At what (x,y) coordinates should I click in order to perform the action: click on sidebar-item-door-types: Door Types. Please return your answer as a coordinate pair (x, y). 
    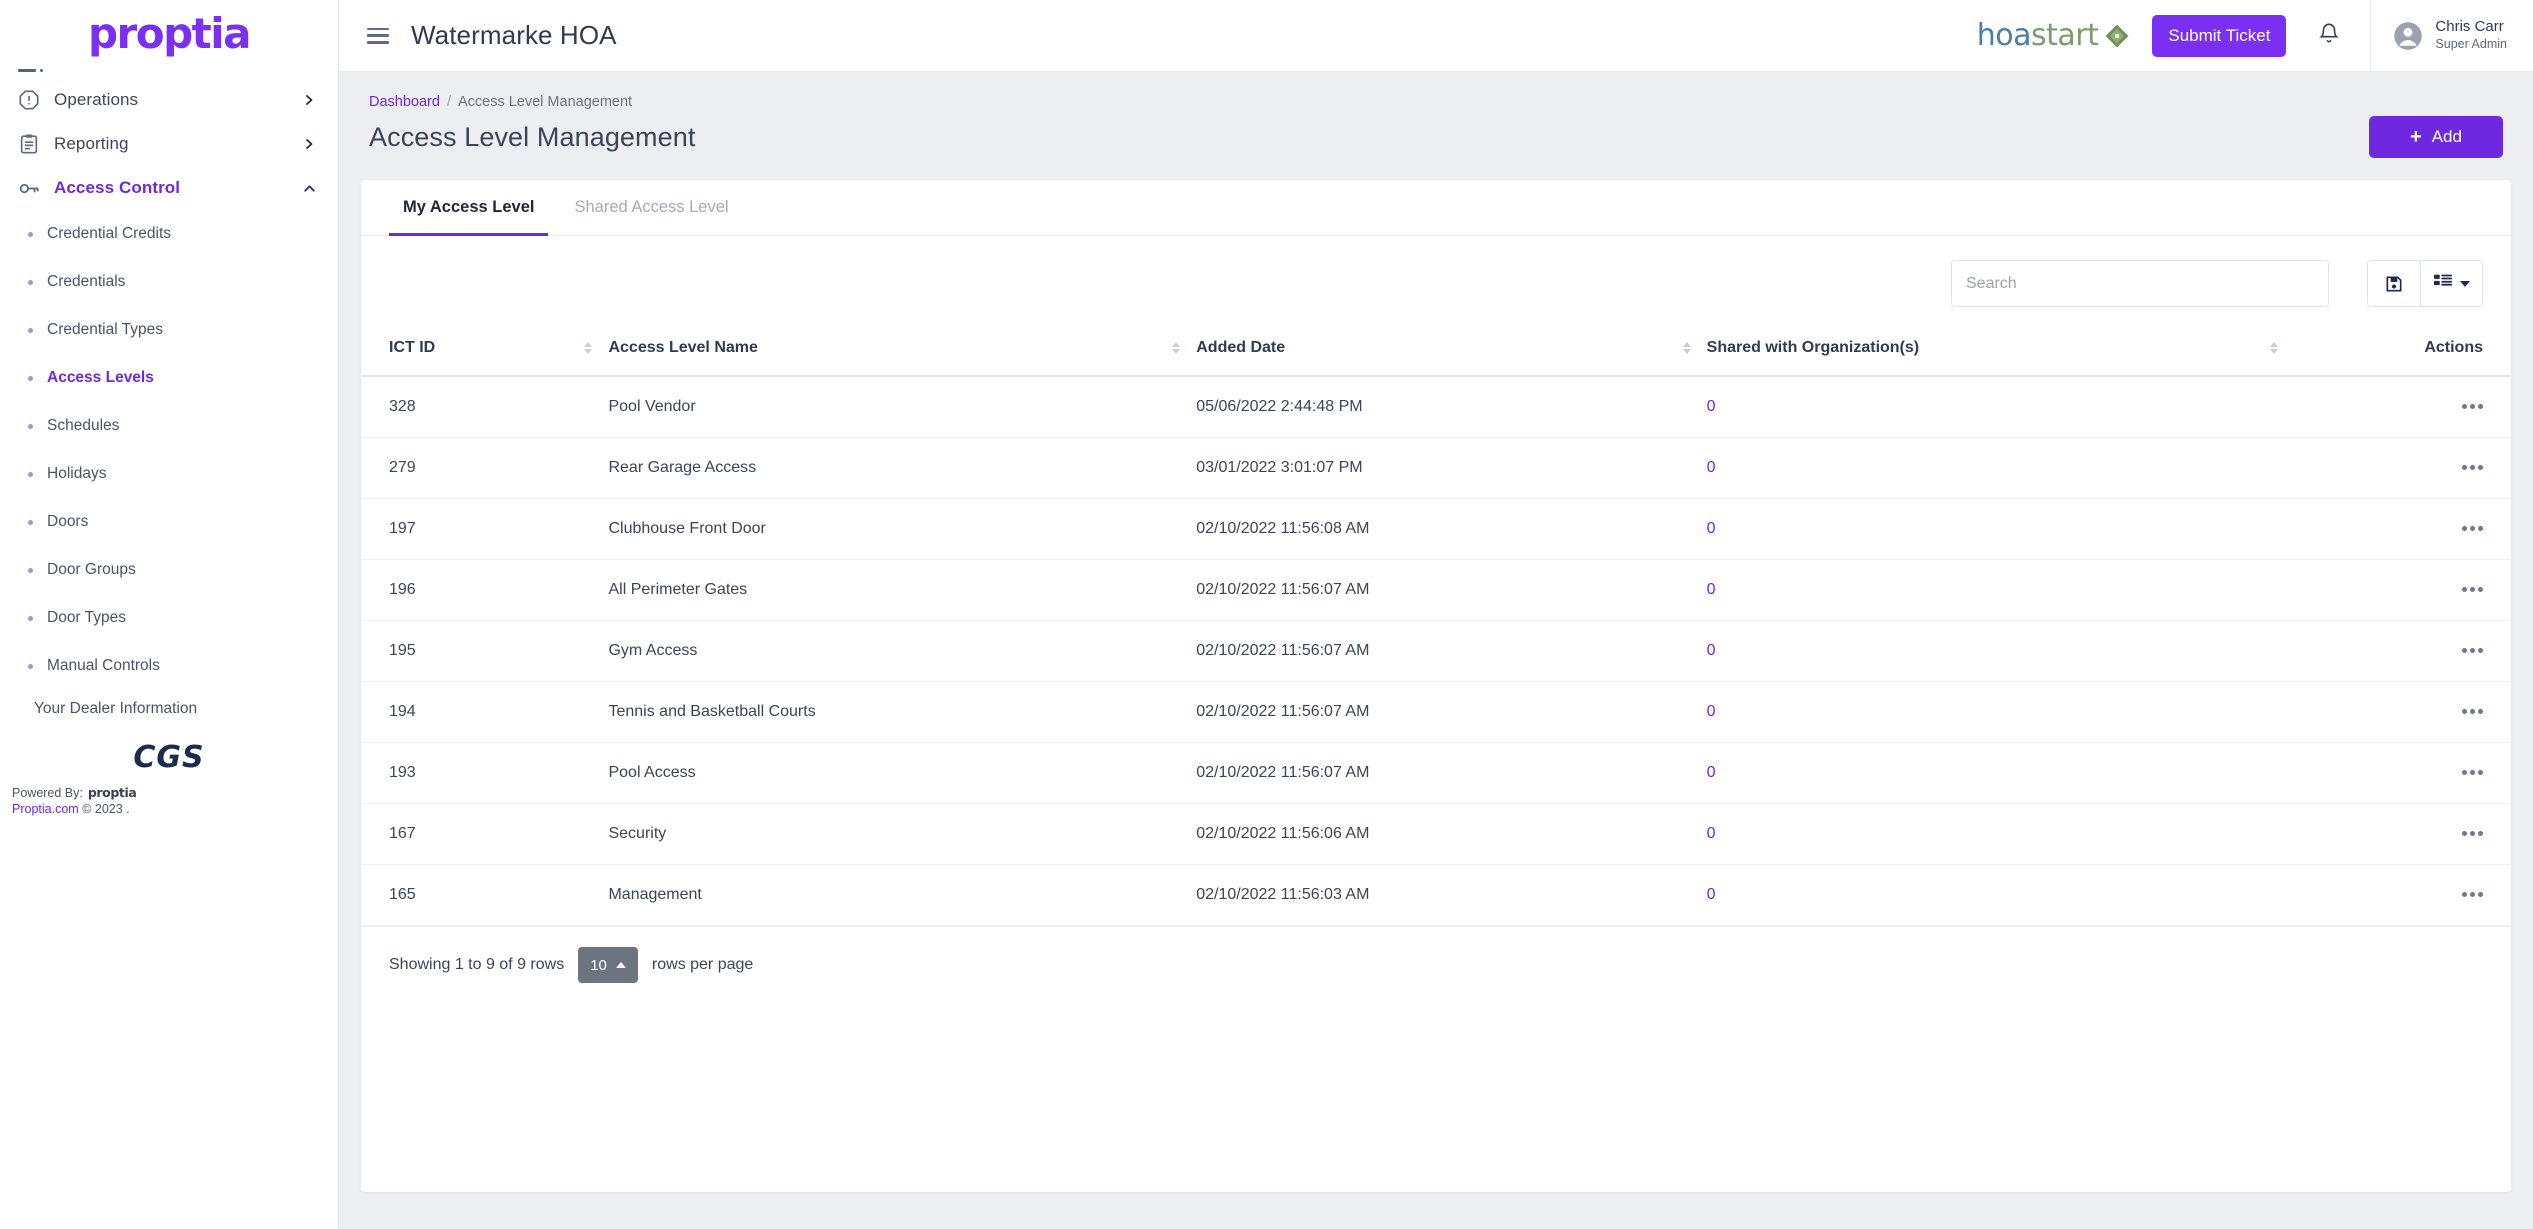
    Looking at the image, I should click on (169, 618).